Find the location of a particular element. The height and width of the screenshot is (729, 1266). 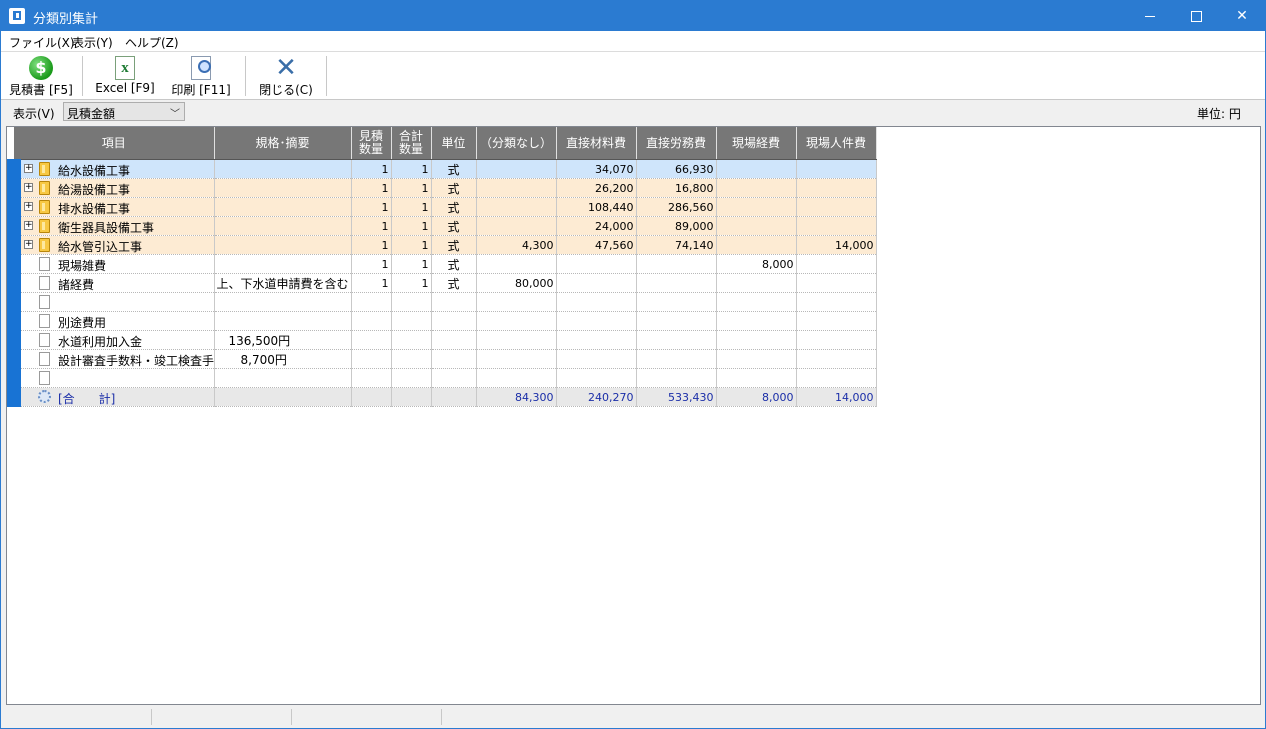

table-row: + 給水設備工事 1 1 式 34,070 66,930 is located at coordinates (442, 169).